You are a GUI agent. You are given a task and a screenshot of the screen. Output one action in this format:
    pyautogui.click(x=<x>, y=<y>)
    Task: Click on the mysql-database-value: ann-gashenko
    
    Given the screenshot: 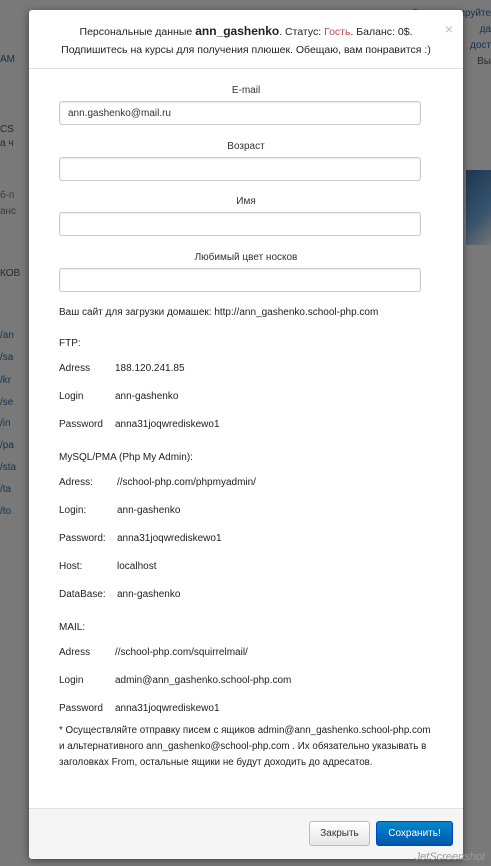 What is the action you would take?
    pyautogui.click(x=149, y=594)
    